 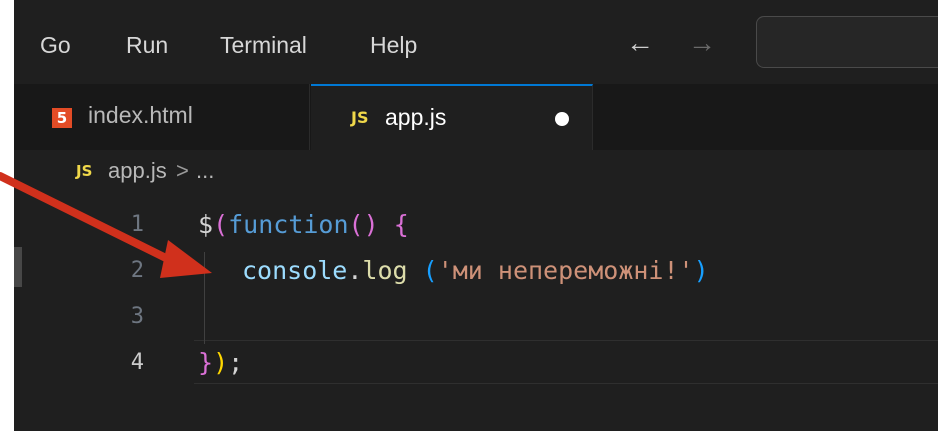 I want to click on code-token: console, so click(x=295, y=270).